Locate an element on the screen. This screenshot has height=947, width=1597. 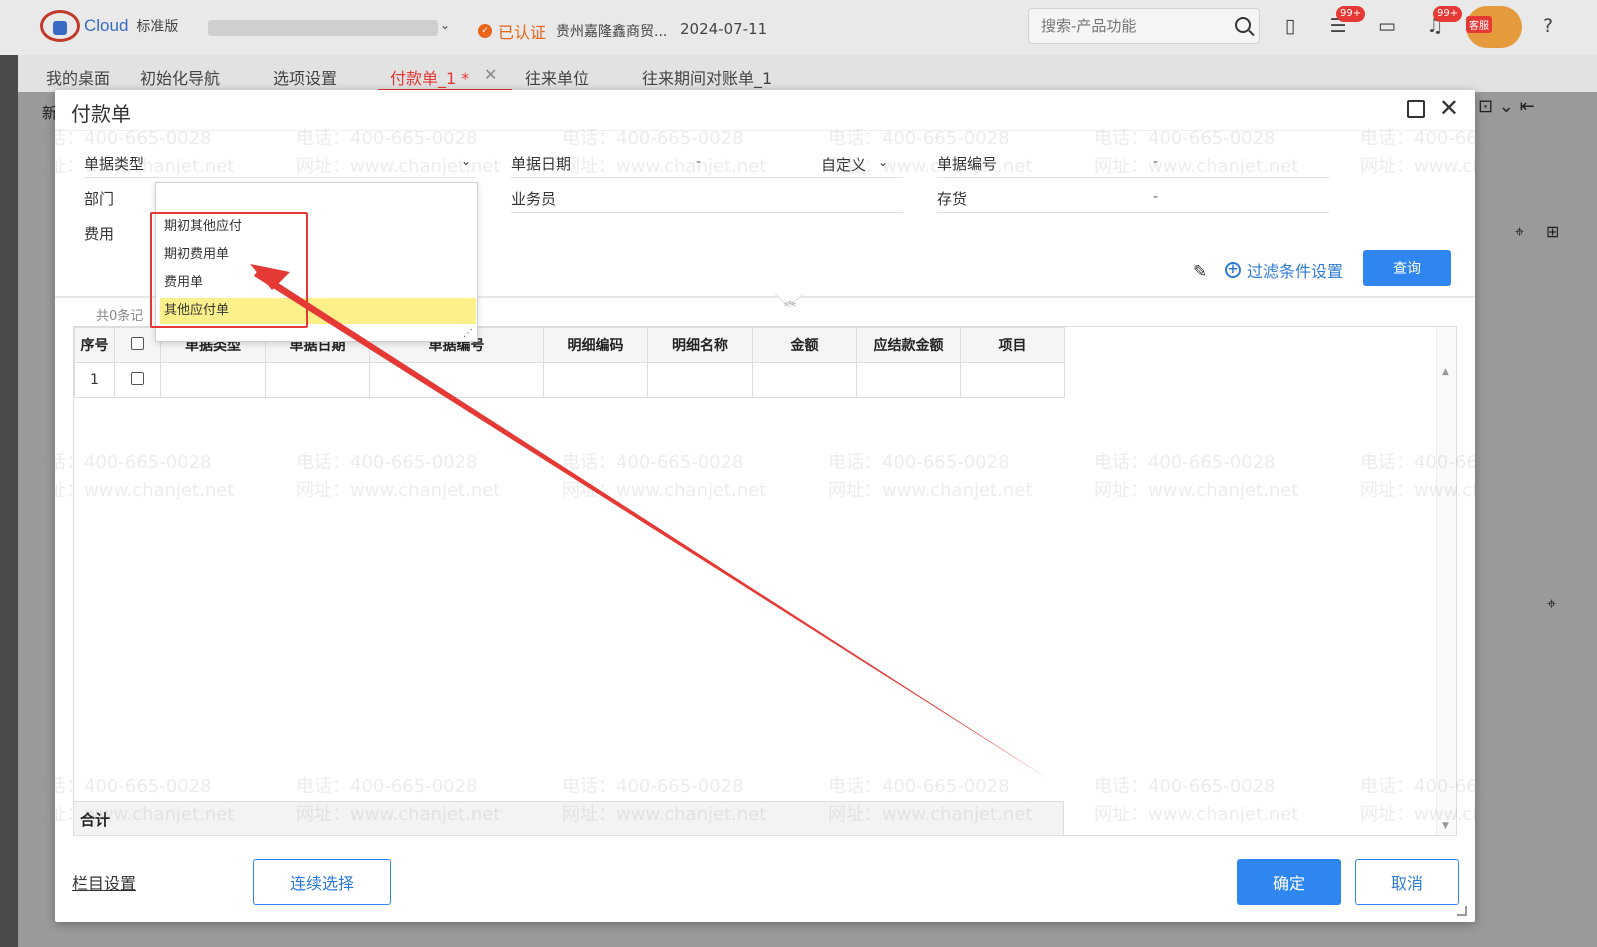
tab-desktop: 我的桌面 is located at coordinates (78, 77).